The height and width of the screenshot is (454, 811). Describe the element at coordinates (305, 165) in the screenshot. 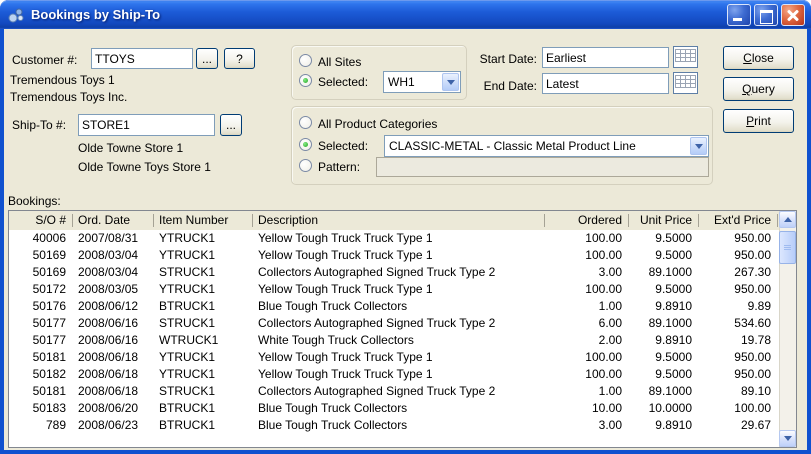

I see `pattern-radio` at that location.